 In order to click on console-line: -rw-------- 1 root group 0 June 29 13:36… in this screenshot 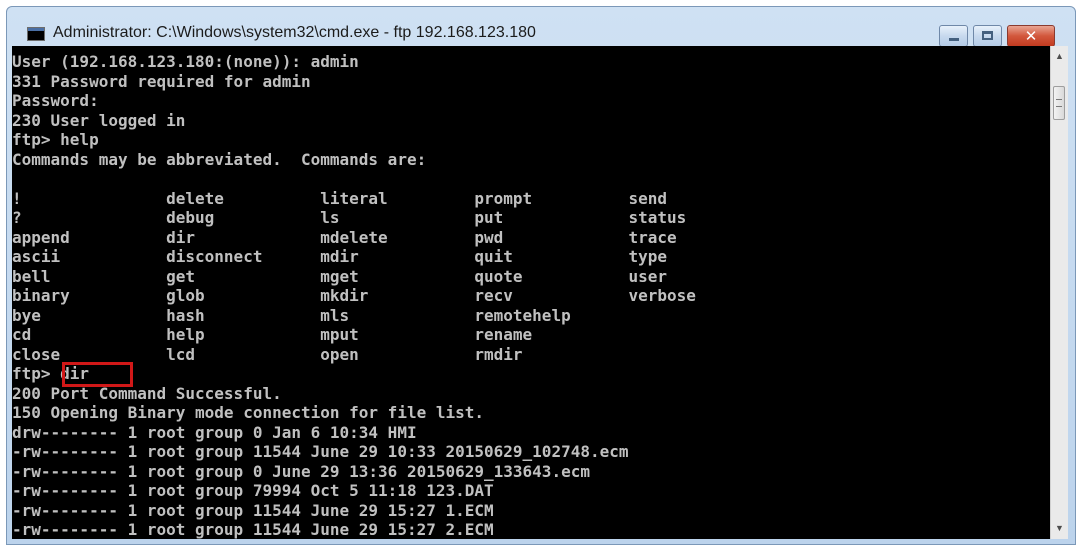, I will do `click(301, 471)`.